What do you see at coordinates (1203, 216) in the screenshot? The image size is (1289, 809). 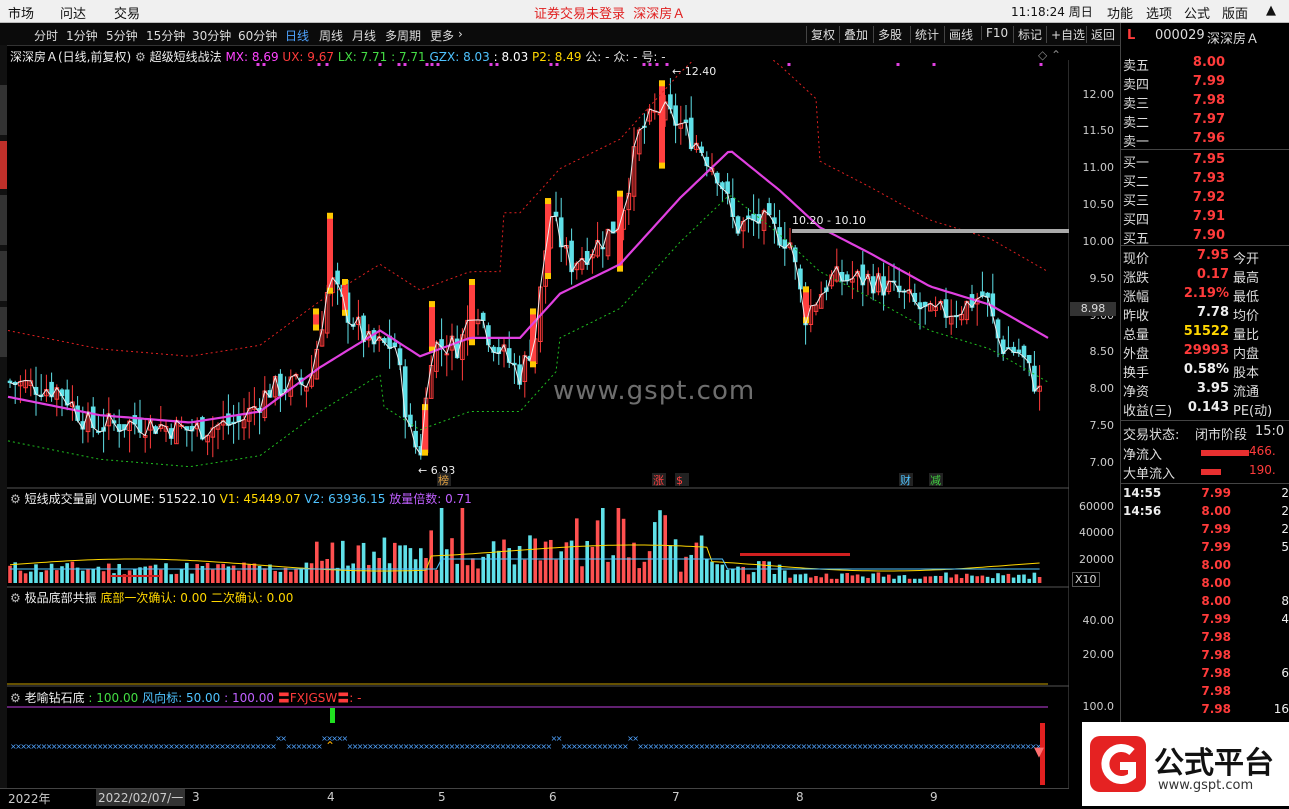 I see `bid-price: 7.91` at bounding box center [1203, 216].